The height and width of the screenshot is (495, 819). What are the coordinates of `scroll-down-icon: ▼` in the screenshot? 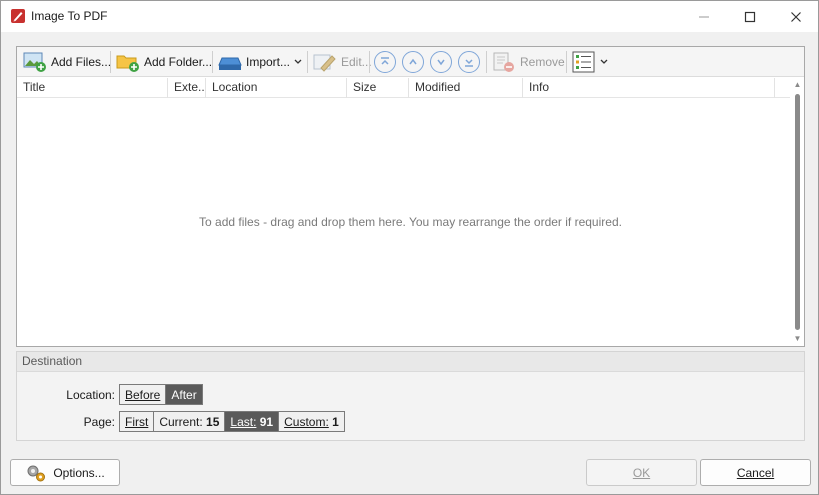 It's located at (797, 339).